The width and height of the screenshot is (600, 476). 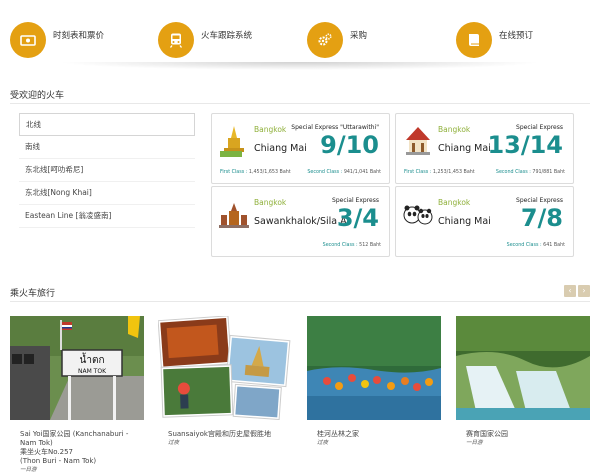 What do you see at coordinates (357, 218) in the screenshot?
I see `train-number: 3/4` at bounding box center [357, 218].